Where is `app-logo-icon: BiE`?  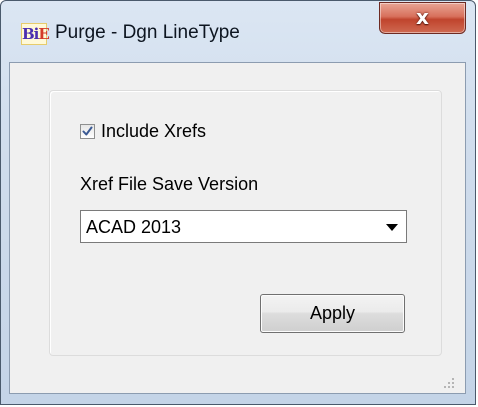 app-logo-icon: BiE is located at coordinates (35, 34).